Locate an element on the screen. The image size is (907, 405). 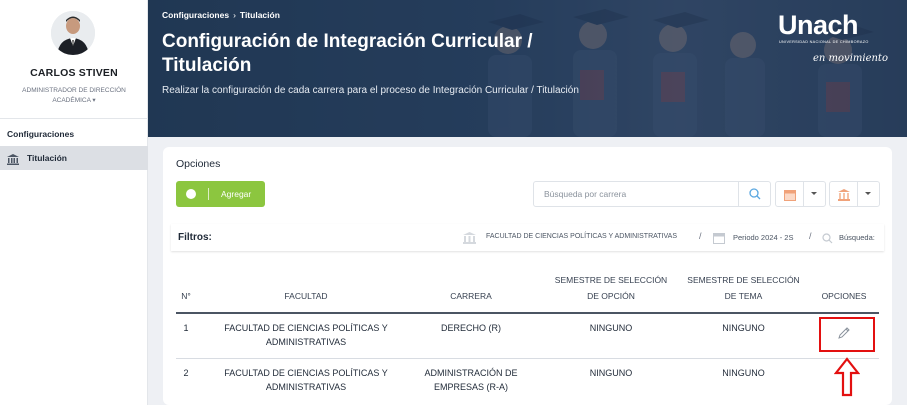
cell-number: 2 is located at coordinates (186, 373).